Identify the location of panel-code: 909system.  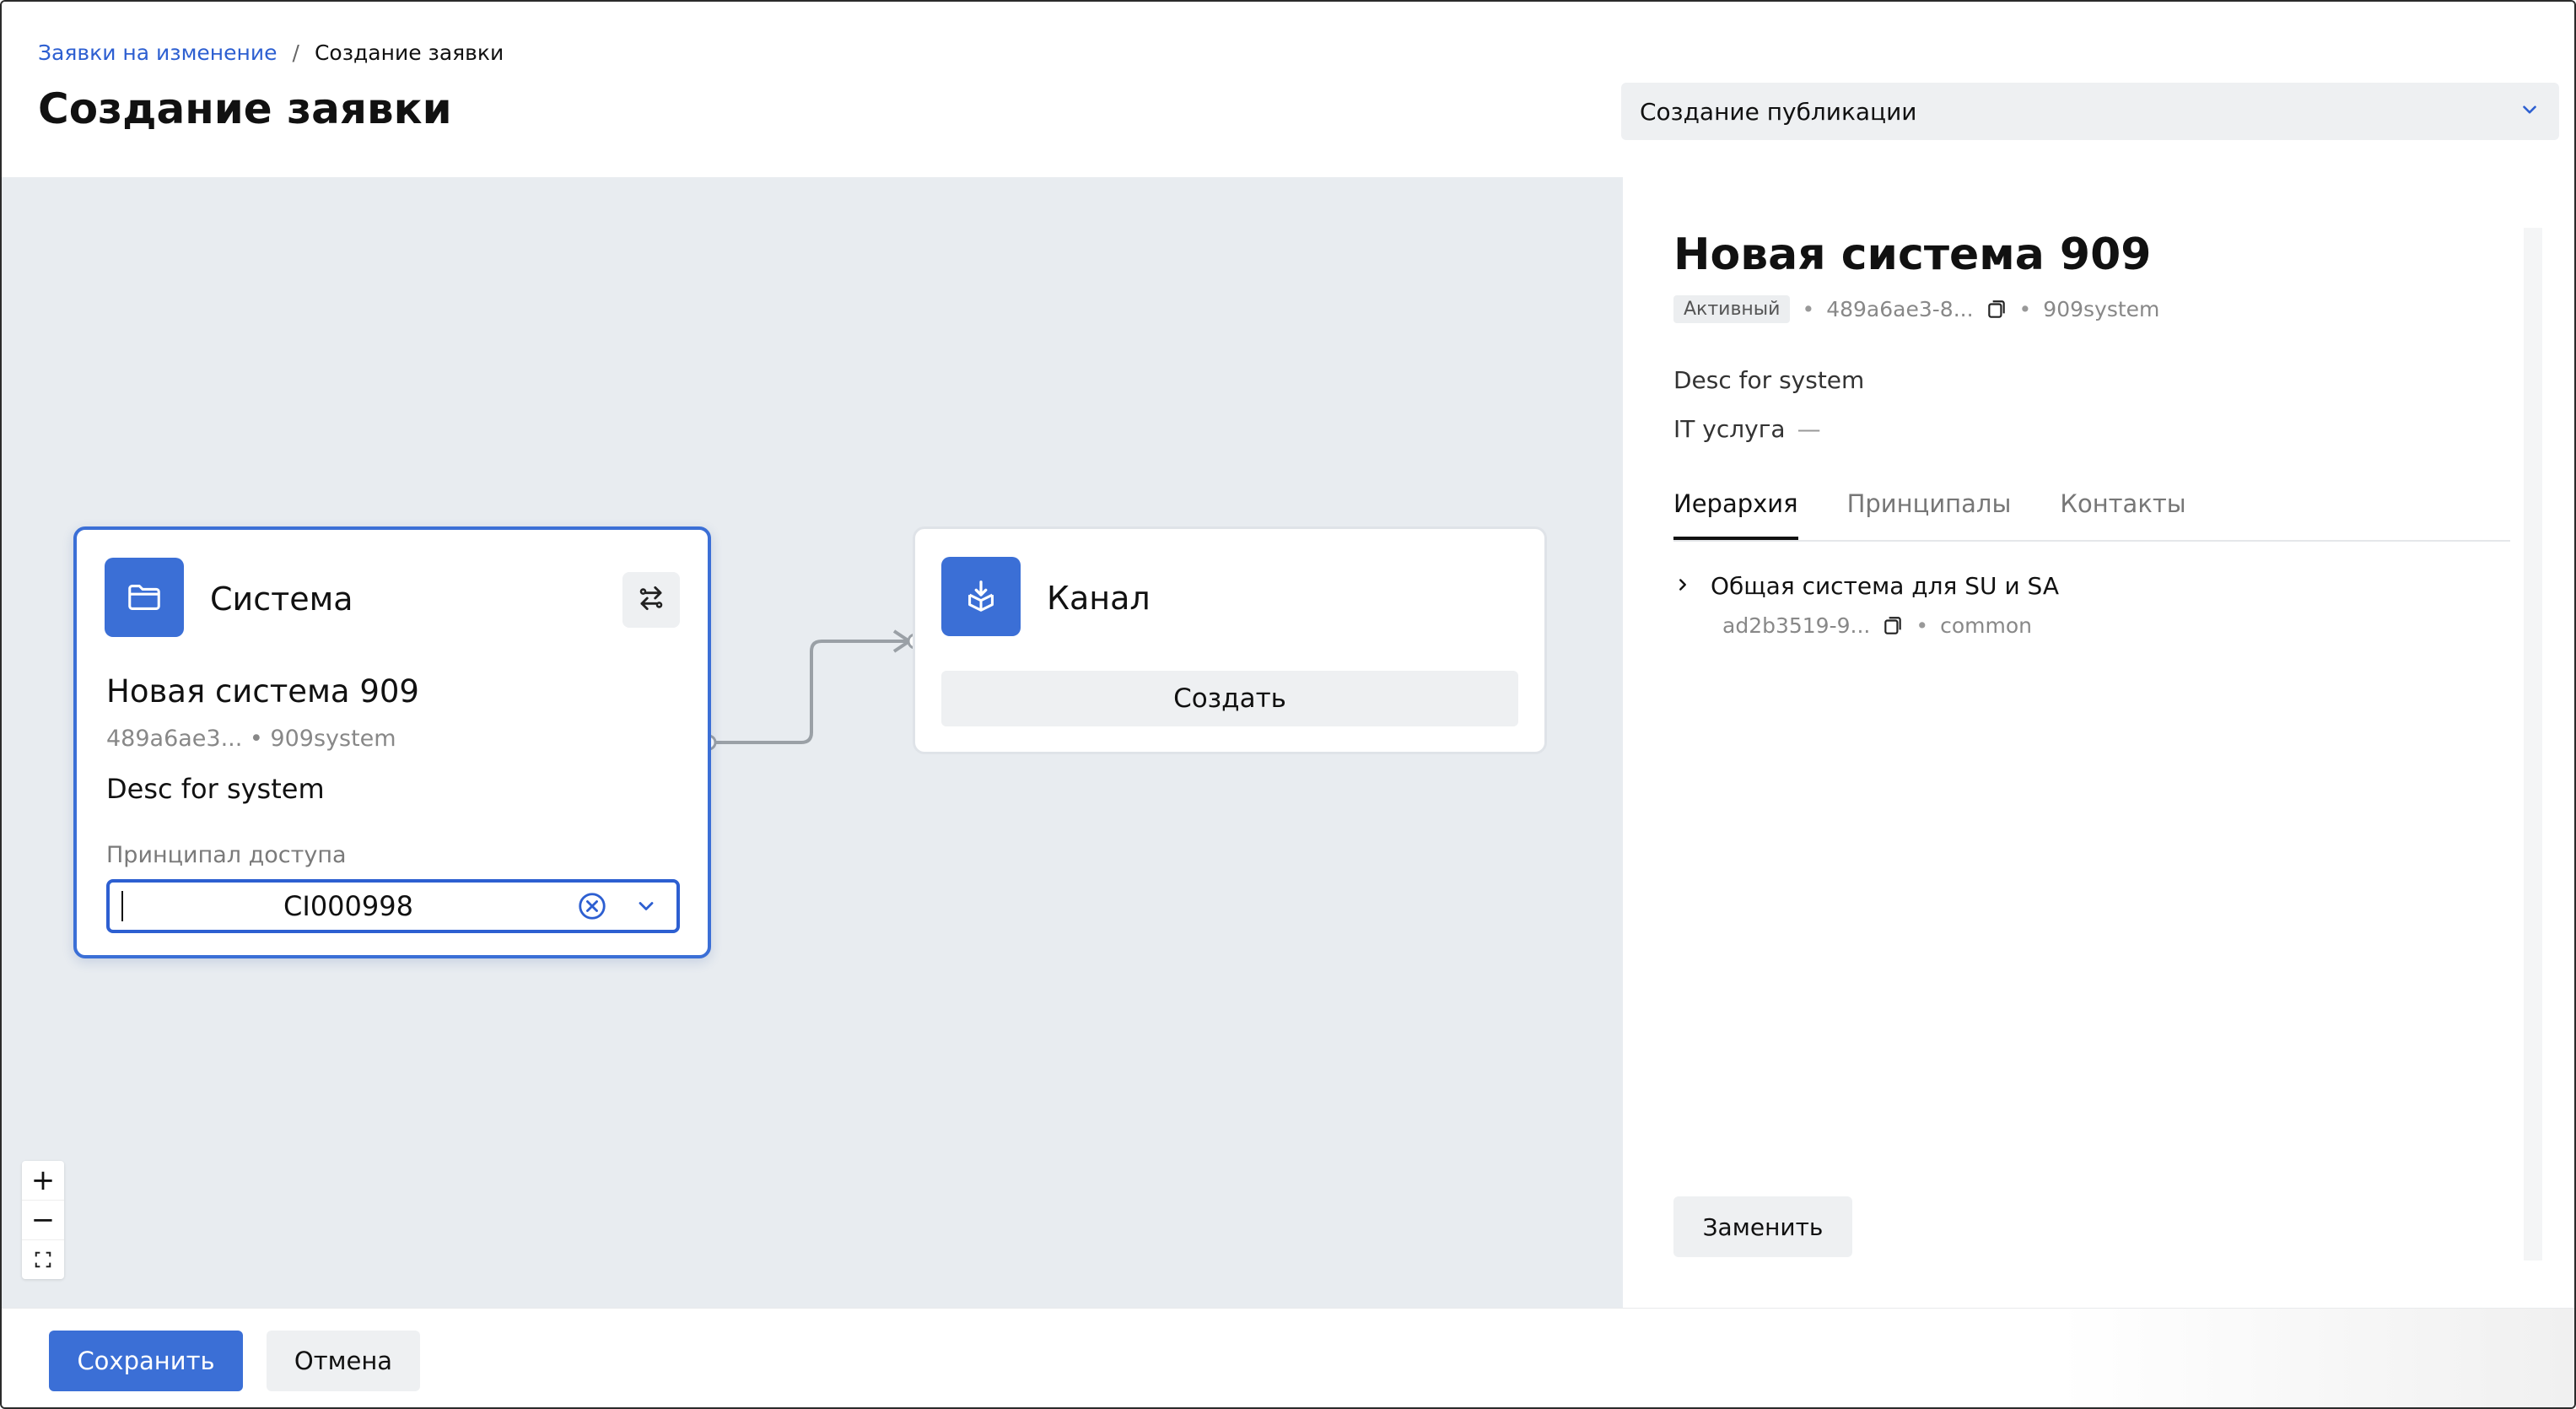
(2101, 309).